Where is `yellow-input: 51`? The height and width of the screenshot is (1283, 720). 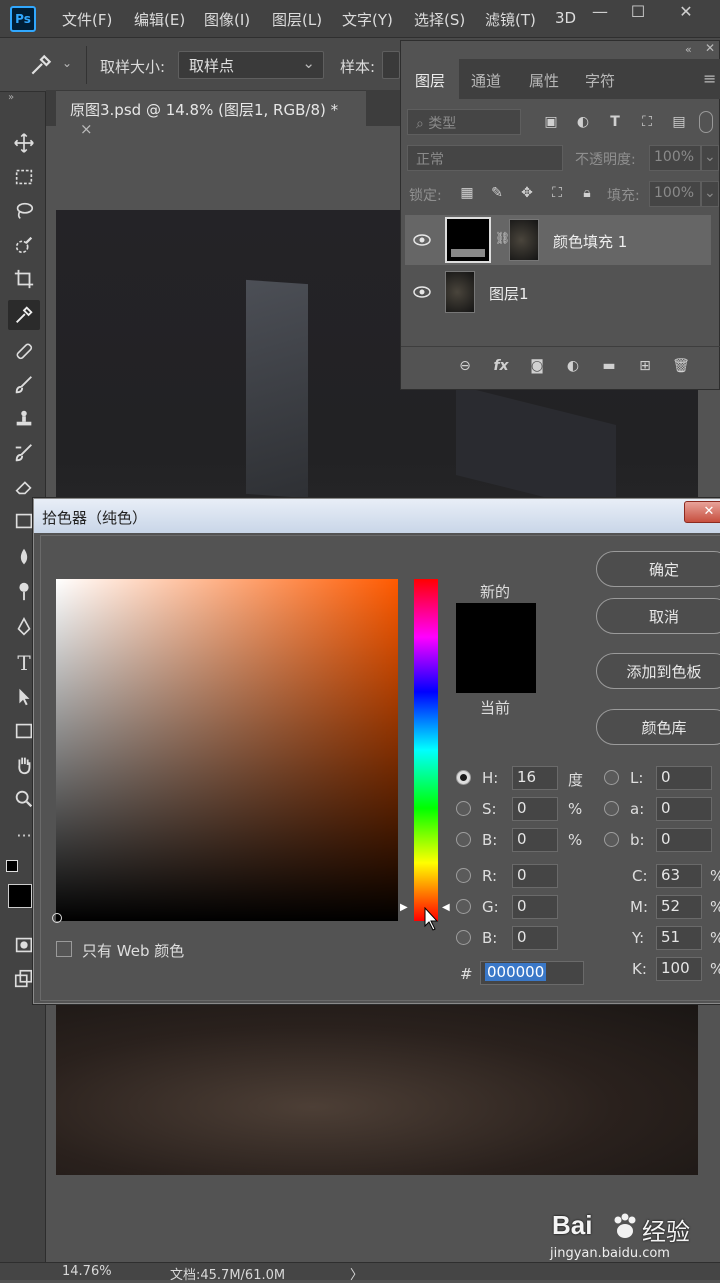
yellow-input: 51 is located at coordinates (679, 938).